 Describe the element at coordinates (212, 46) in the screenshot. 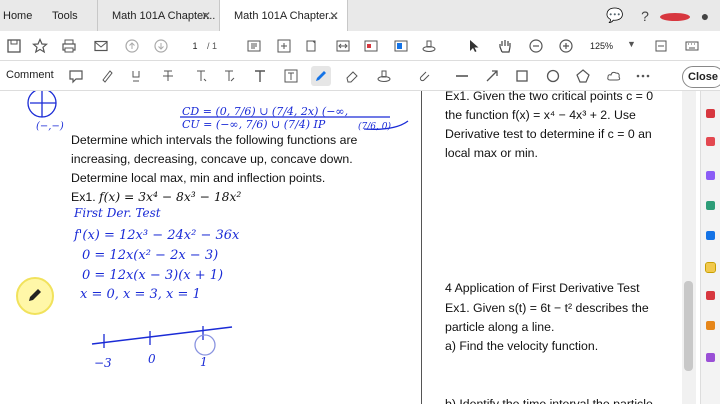

I see `page-total: / 1` at that location.